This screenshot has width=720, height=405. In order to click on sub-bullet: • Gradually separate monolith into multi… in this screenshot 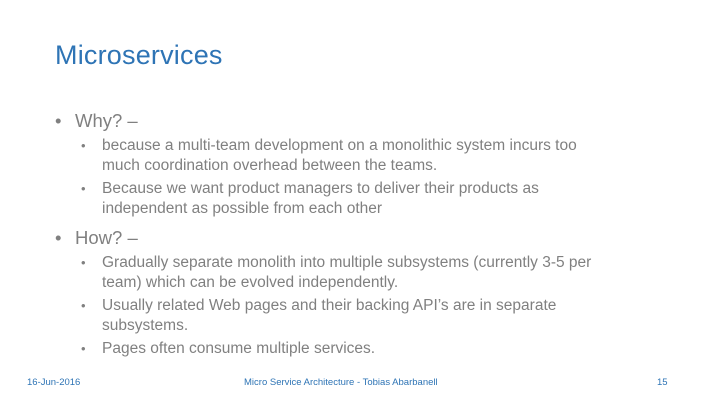, I will do `click(336, 273)`.